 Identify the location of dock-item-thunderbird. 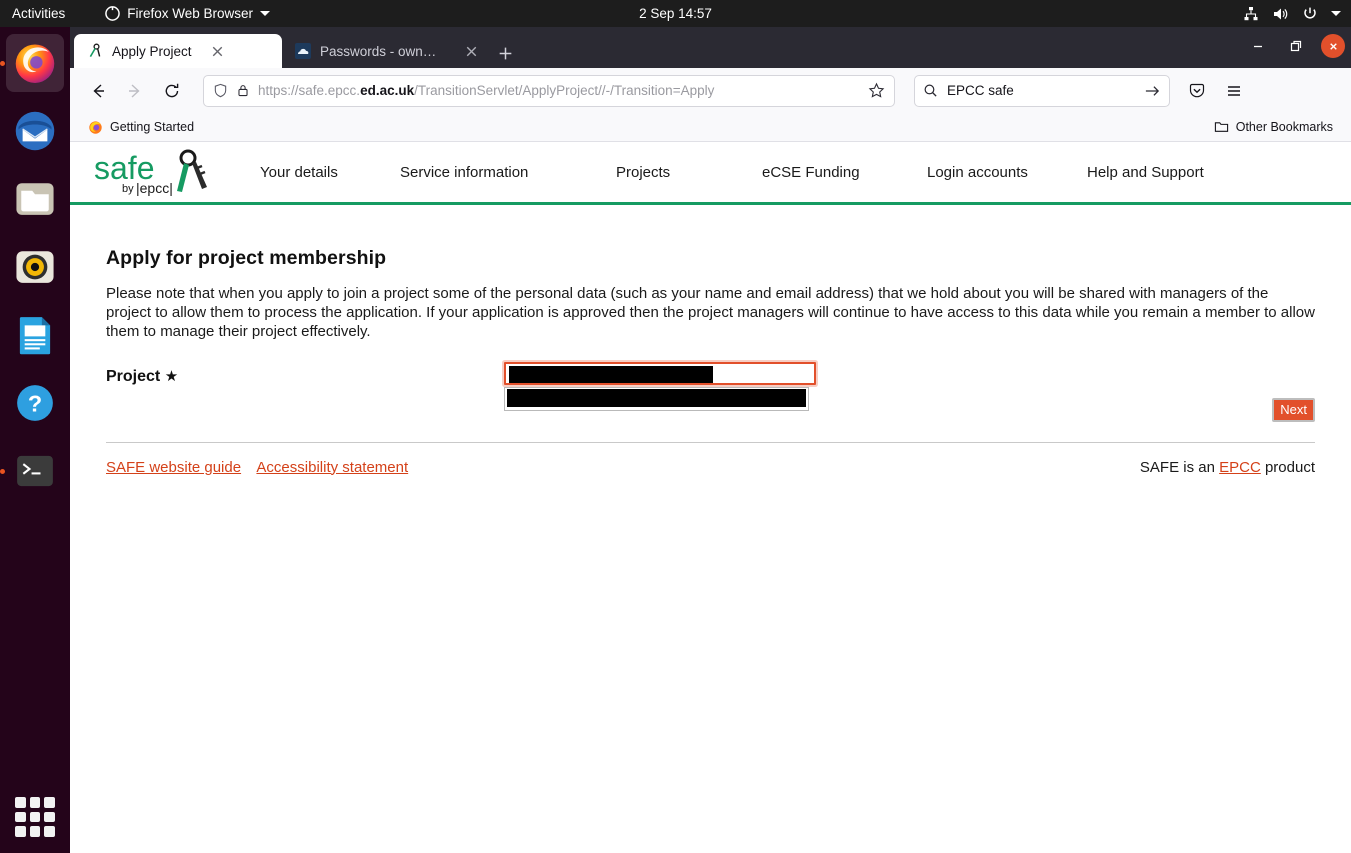
(35, 131).